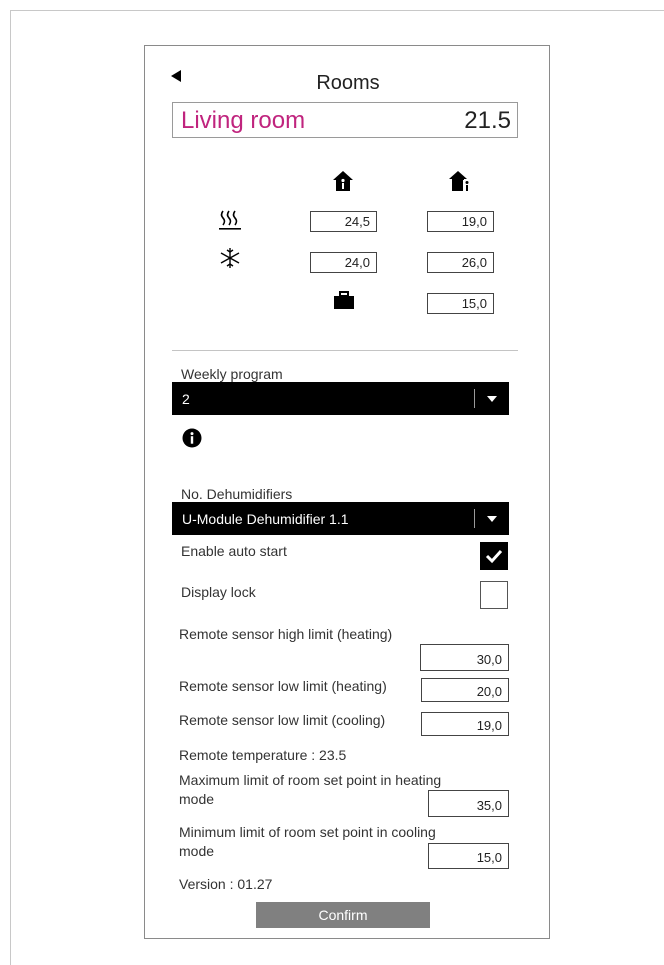 This screenshot has height=965, width=664. What do you see at coordinates (340, 398) in the screenshot?
I see `weekly-program-dropdown: 2` at bounding box center [340, 398].